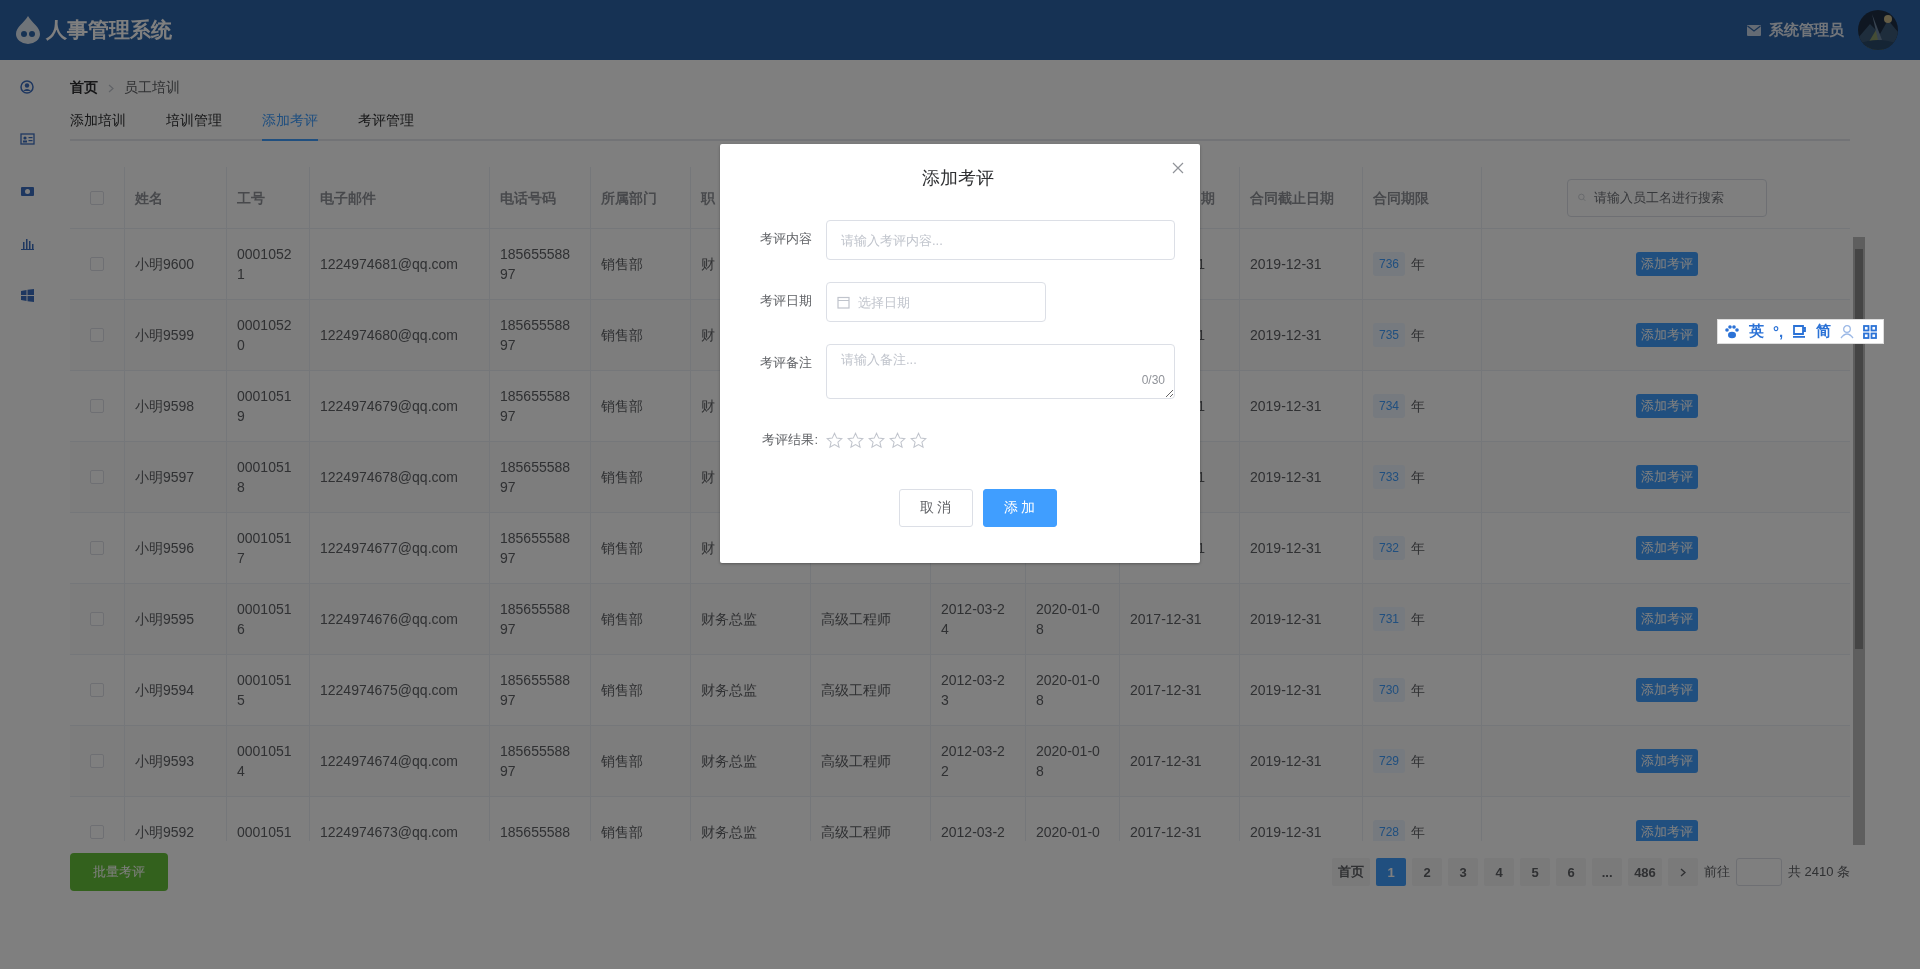 The image size is (1920, 969). Describe the element at coordinates (1806, 30) in the screenshot. I see `user-name: 系统管理员` at that location.